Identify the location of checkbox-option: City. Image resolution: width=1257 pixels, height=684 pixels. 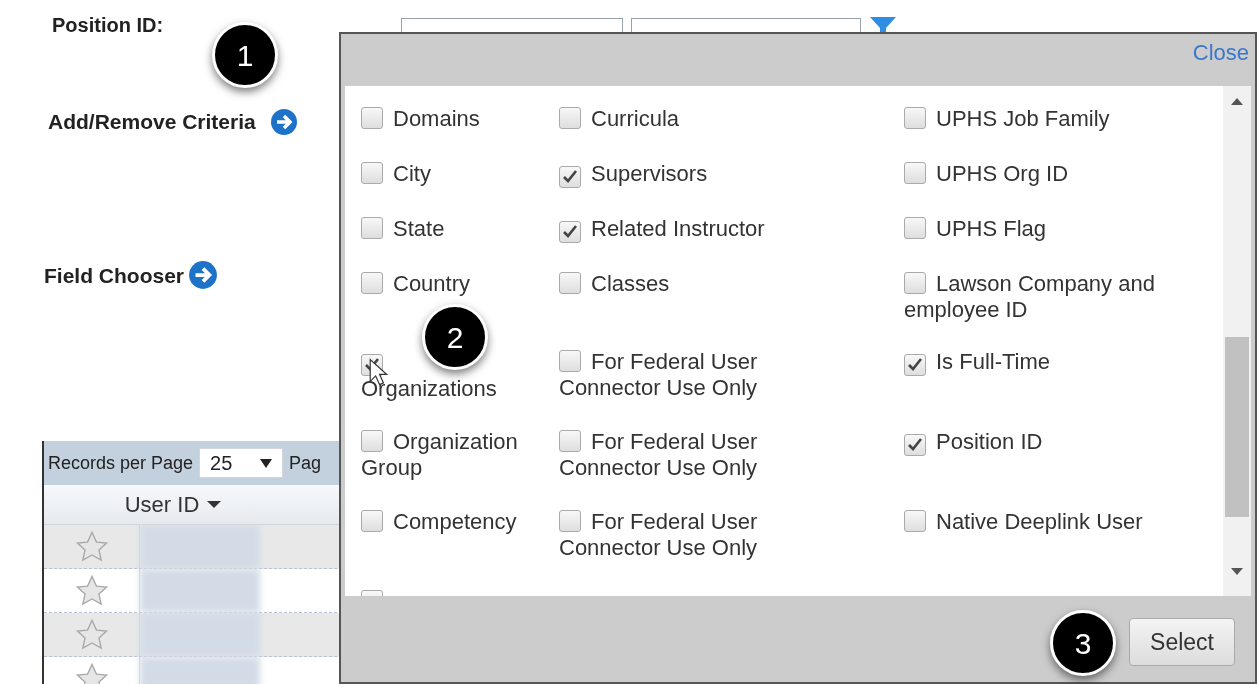
(443, 174).